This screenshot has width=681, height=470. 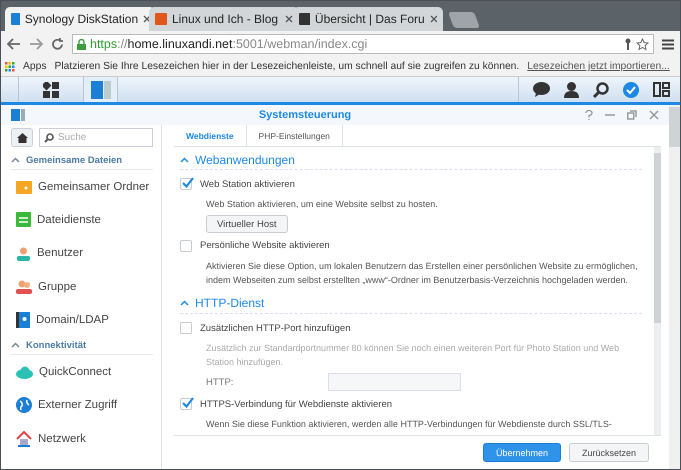 What do you see at coordinates (34, 66) in the screenshot?
I see `apps-link: Apps` at bounding box center [34, 66].